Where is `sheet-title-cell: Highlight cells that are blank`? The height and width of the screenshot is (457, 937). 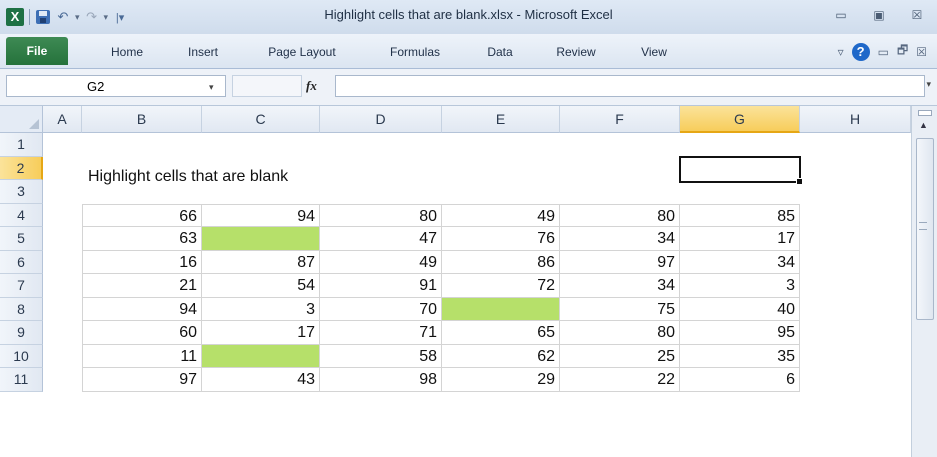
sheet-title-cell: Highlight cells that are blank is located at coordinates (188, 177).